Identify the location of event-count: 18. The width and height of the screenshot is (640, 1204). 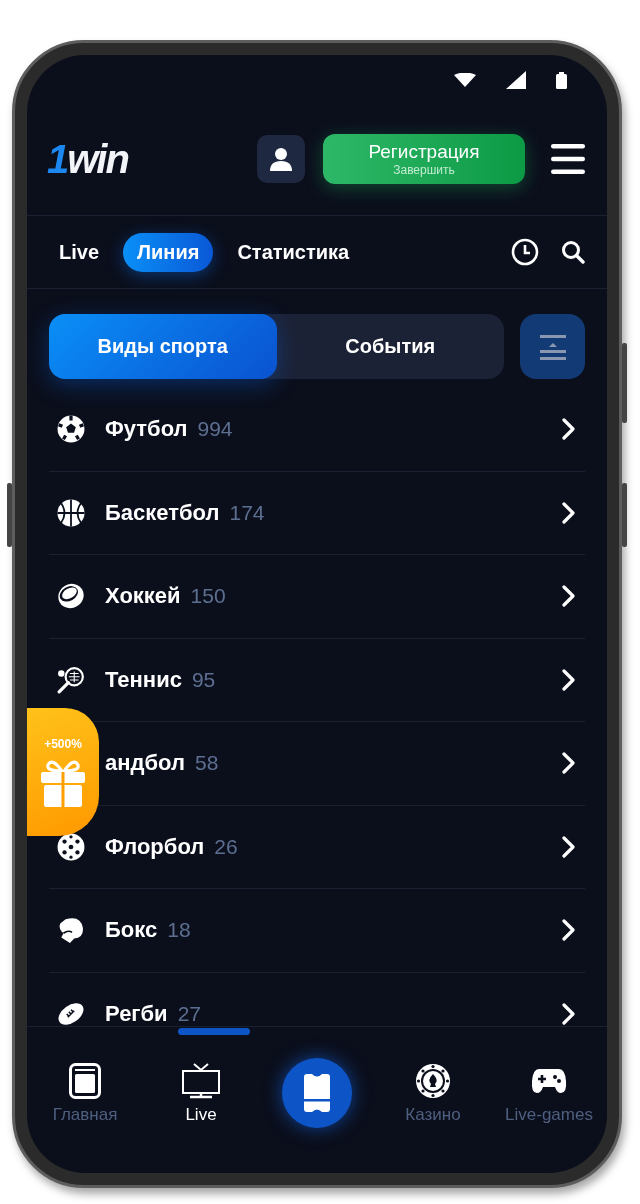
(179, 930).